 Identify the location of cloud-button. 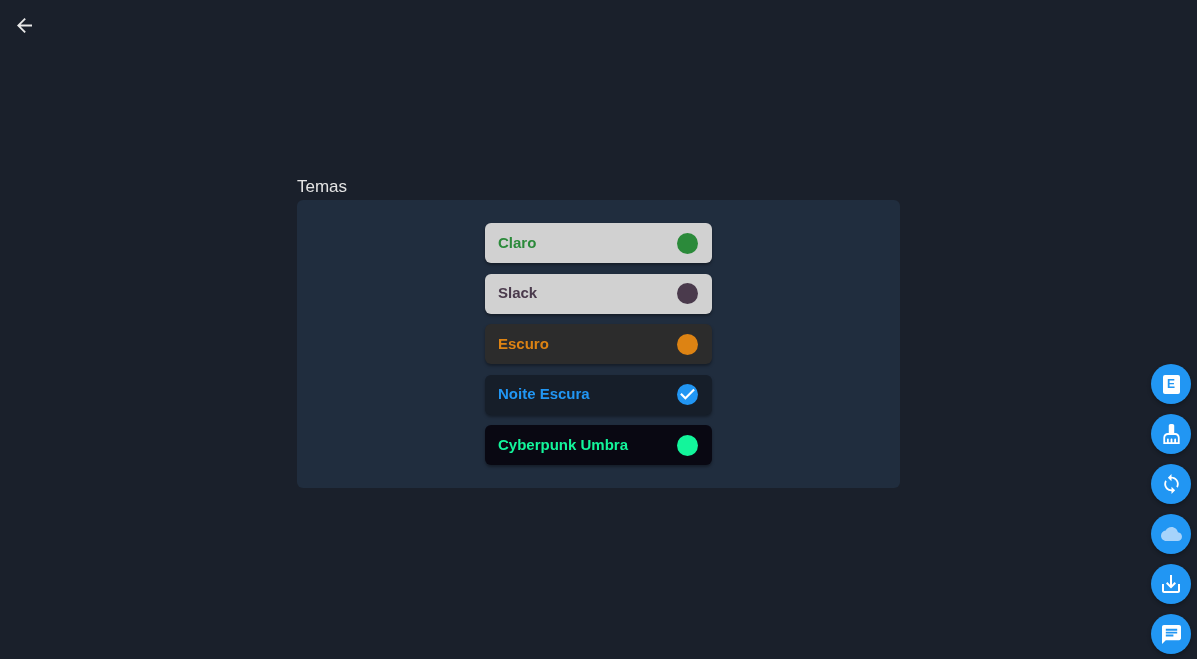
(1171, 534).